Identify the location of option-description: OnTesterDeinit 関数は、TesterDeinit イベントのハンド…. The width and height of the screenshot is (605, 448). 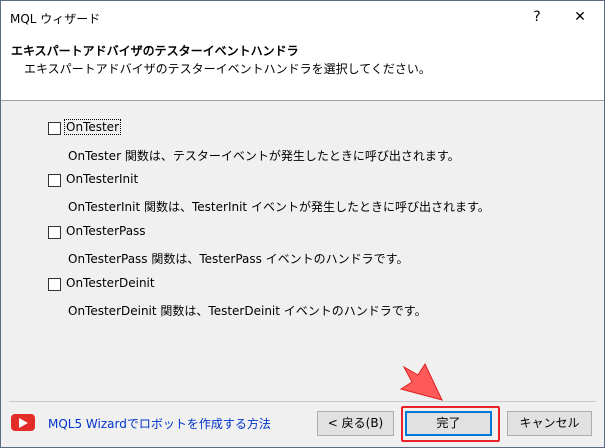
(247, 311).